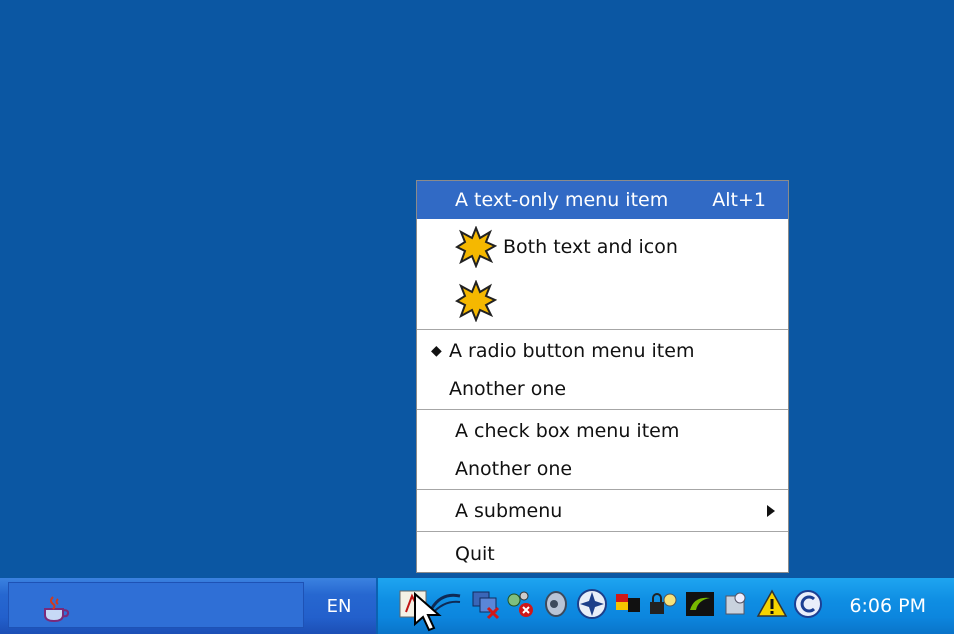 This screenshot has width=954, height=634. What do you see at coordinates (556, 604) in the screenshot?
I see `volume-icon` at bounding box center [556, 604].